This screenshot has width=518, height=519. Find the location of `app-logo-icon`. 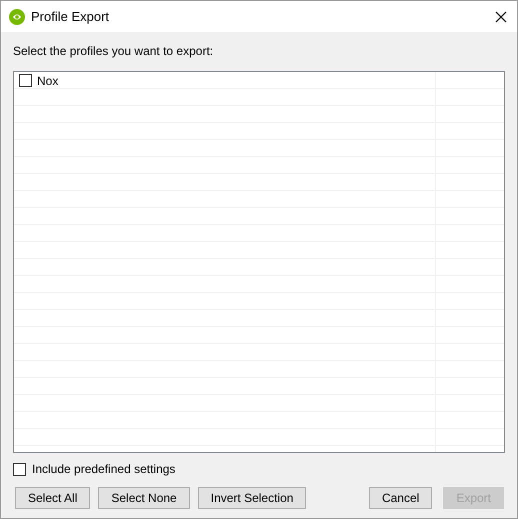

app-logo-icon is located at coordinates (17, 16).